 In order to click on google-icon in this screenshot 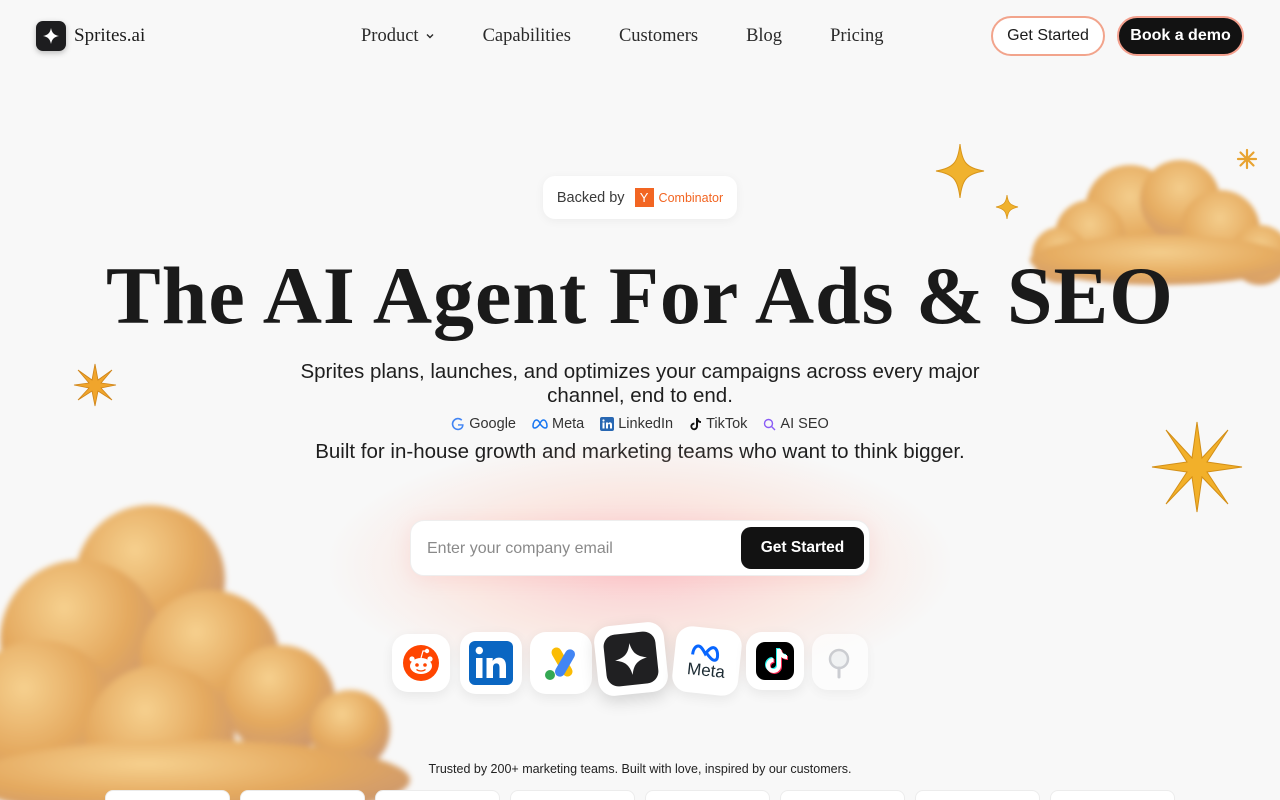, I will do `click(457, 424)`.